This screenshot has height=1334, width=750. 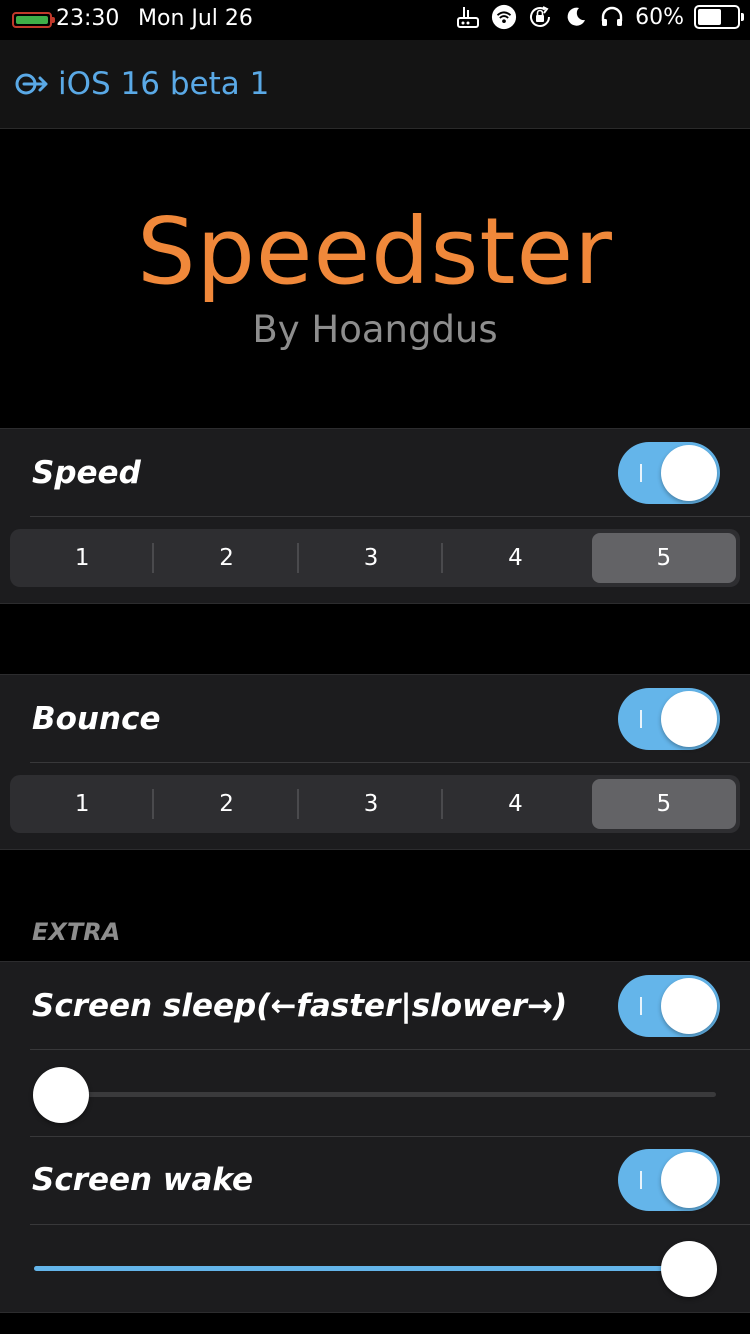 What do you see at coordinates (504, 17) in the screenshot?
I see `wifi-icon` at bounding box center [504, 17].